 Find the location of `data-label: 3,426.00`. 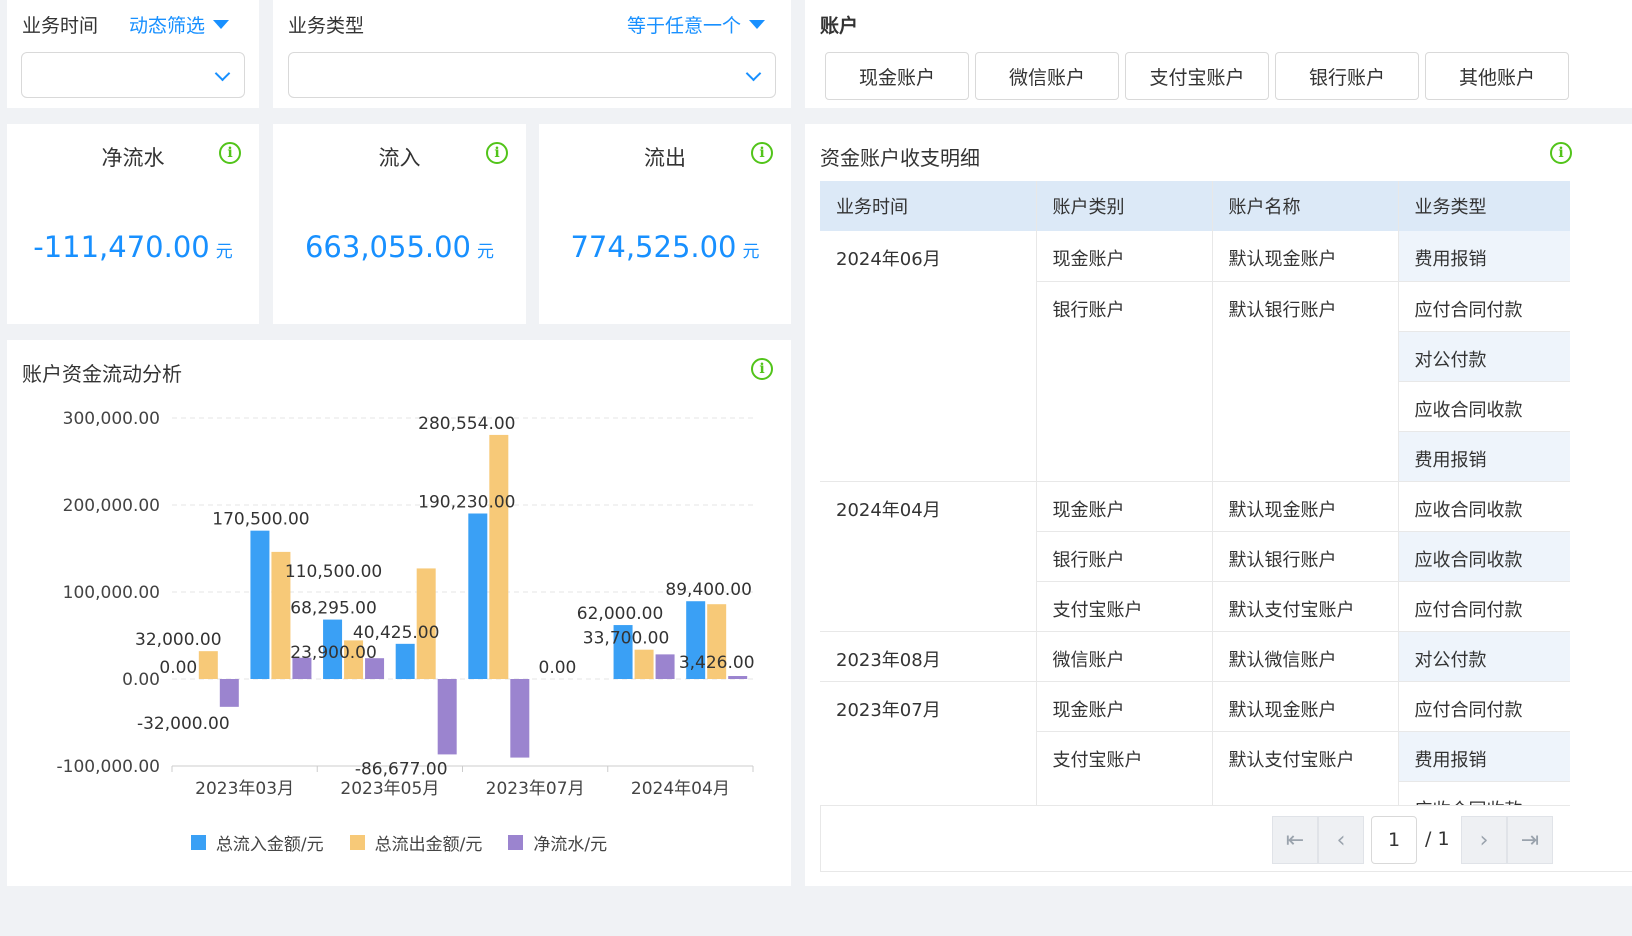

data-label: 3,426.00 is located at coordinates (717, 663).